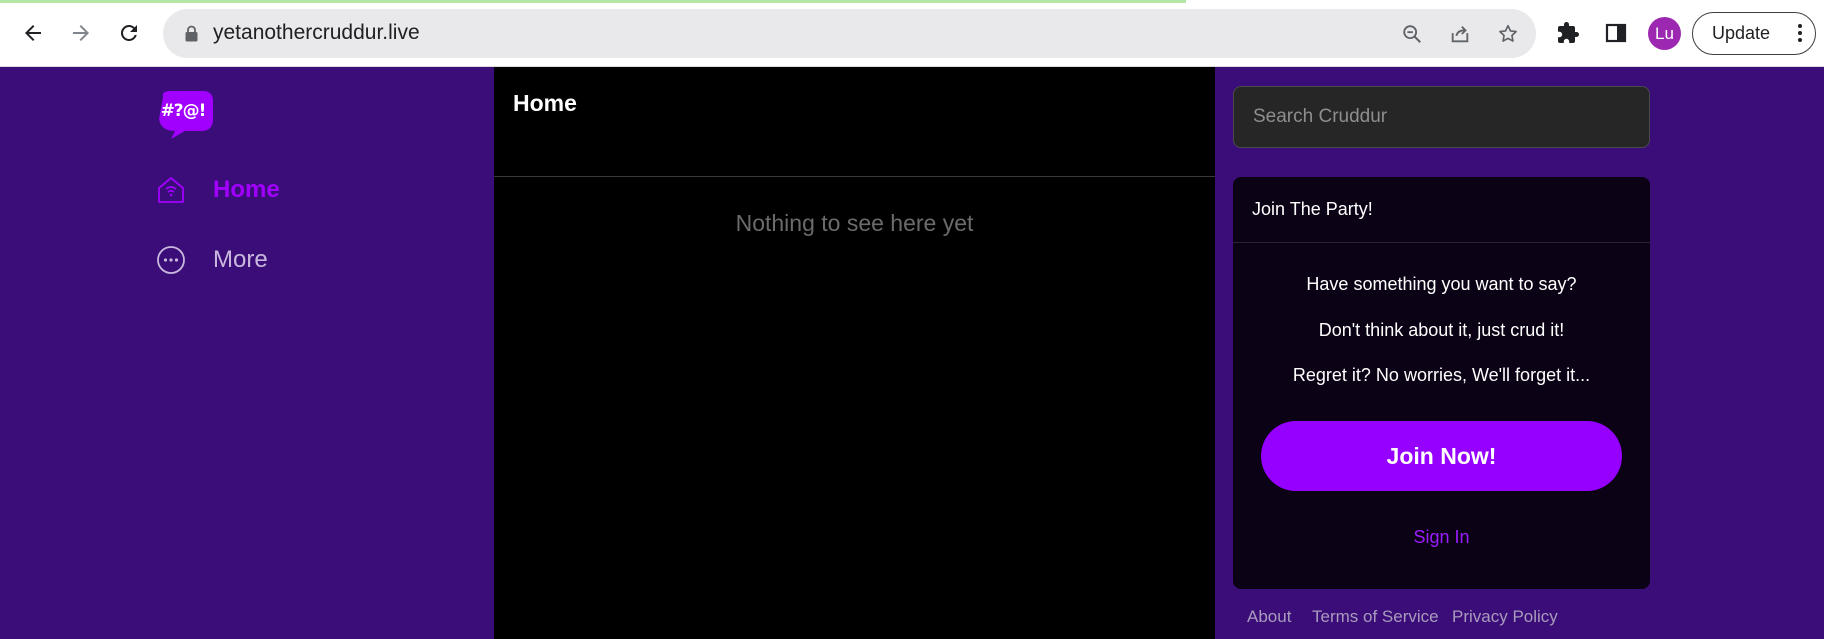 This screenshot has height=639, width=1824. I want to click on update-button: Update, so click(1754, 33).